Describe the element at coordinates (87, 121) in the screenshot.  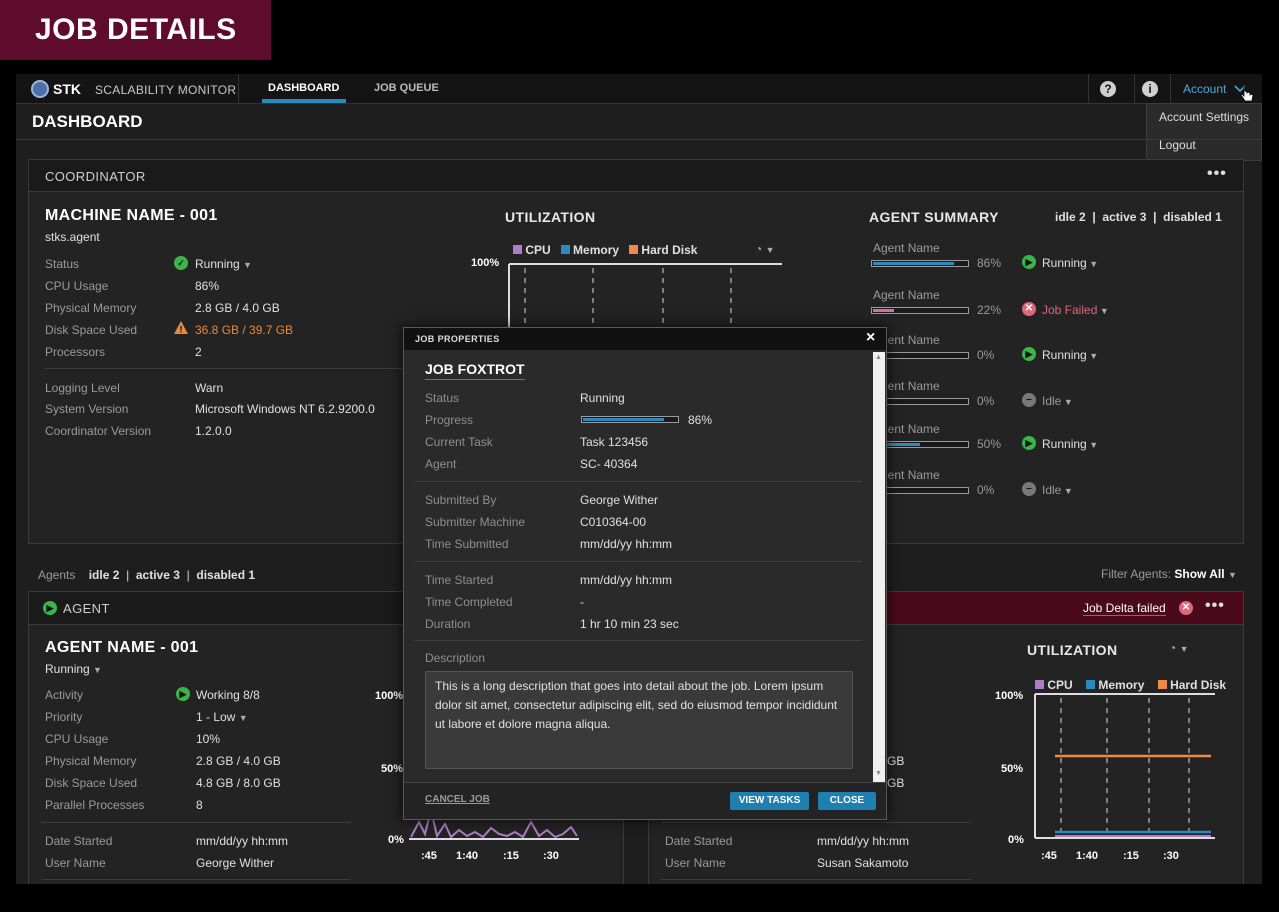
I see `page-title: DASHBOARD` at that location.